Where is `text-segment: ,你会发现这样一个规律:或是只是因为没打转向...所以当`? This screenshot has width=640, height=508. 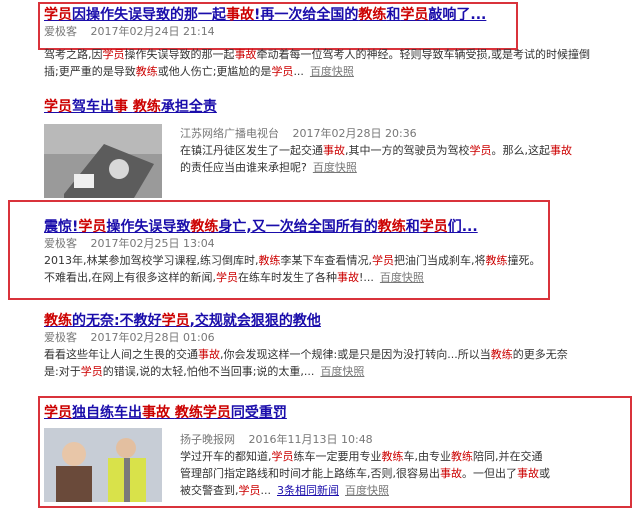
text-segment: ,你会发现这样一个规律:或是只是因为没打转向...所以当 is located at coordinates (355, 354).